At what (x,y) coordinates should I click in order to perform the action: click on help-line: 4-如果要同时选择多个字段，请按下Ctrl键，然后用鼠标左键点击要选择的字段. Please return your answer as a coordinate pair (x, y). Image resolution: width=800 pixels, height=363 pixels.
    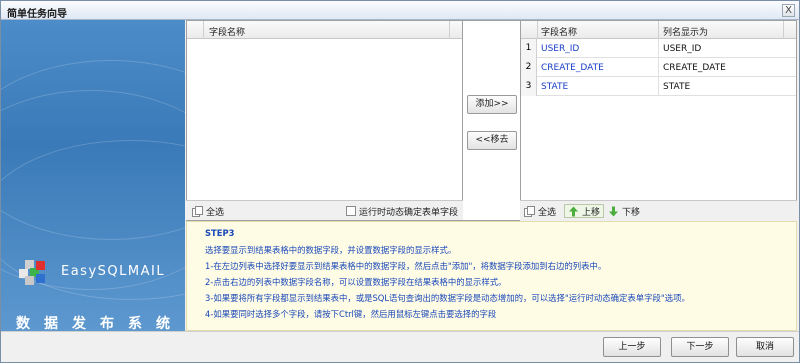
    Looking at the image, I should click on (351, 314).